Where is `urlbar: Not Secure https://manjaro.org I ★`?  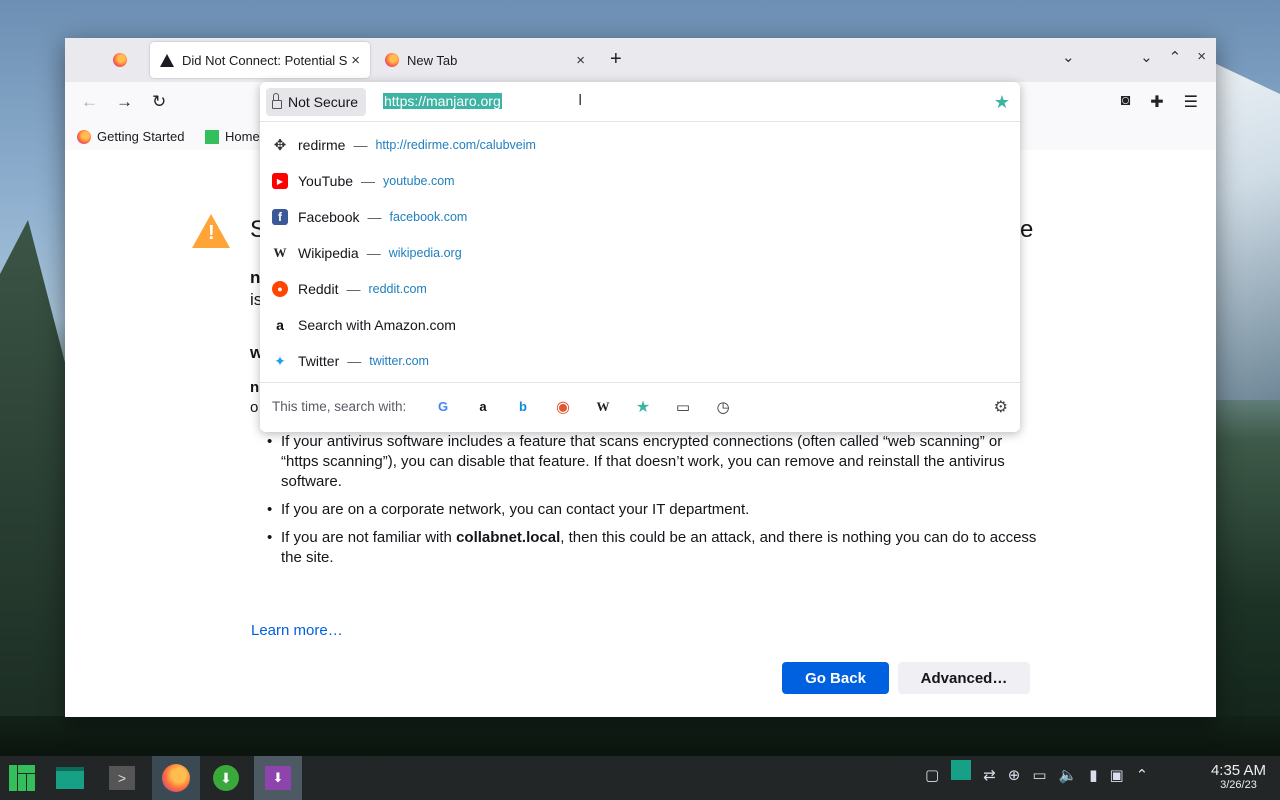
urlbar: Not Secure https://manjaro.org I ★ is located at coordinates (640, 102).